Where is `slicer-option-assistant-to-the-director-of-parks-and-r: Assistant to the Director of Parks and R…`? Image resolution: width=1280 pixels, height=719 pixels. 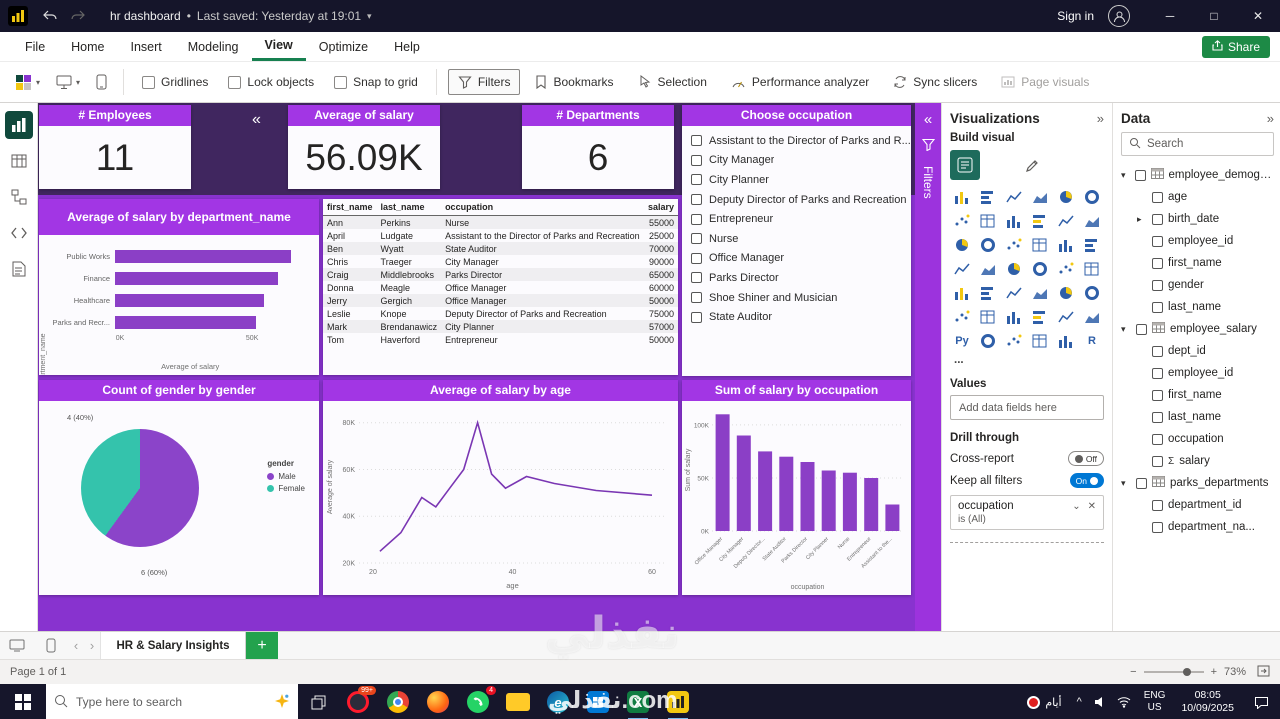
slicer-option-assistant-to-the-director-of-parks-and-r: Assistant to the Director of Parks and R… is located at coordinates (796, 141).